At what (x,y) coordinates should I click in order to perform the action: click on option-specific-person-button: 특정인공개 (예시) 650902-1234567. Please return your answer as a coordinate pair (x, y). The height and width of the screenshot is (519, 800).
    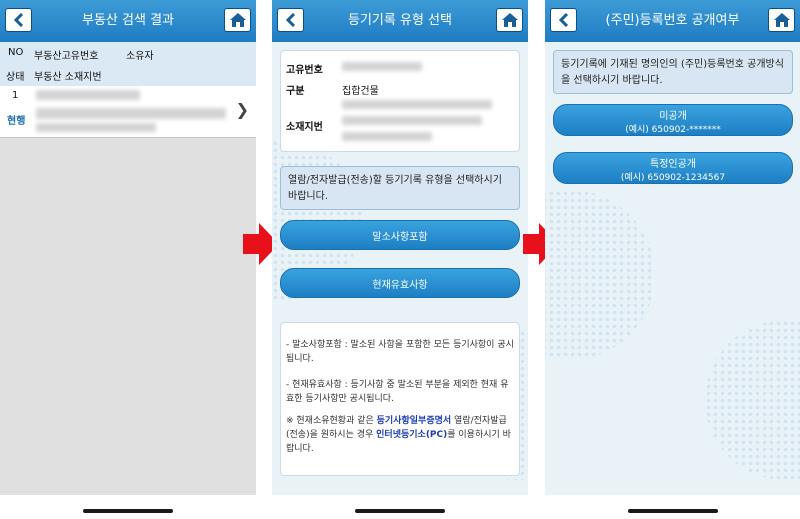
    Looking at the image, I should click on (673, 168).